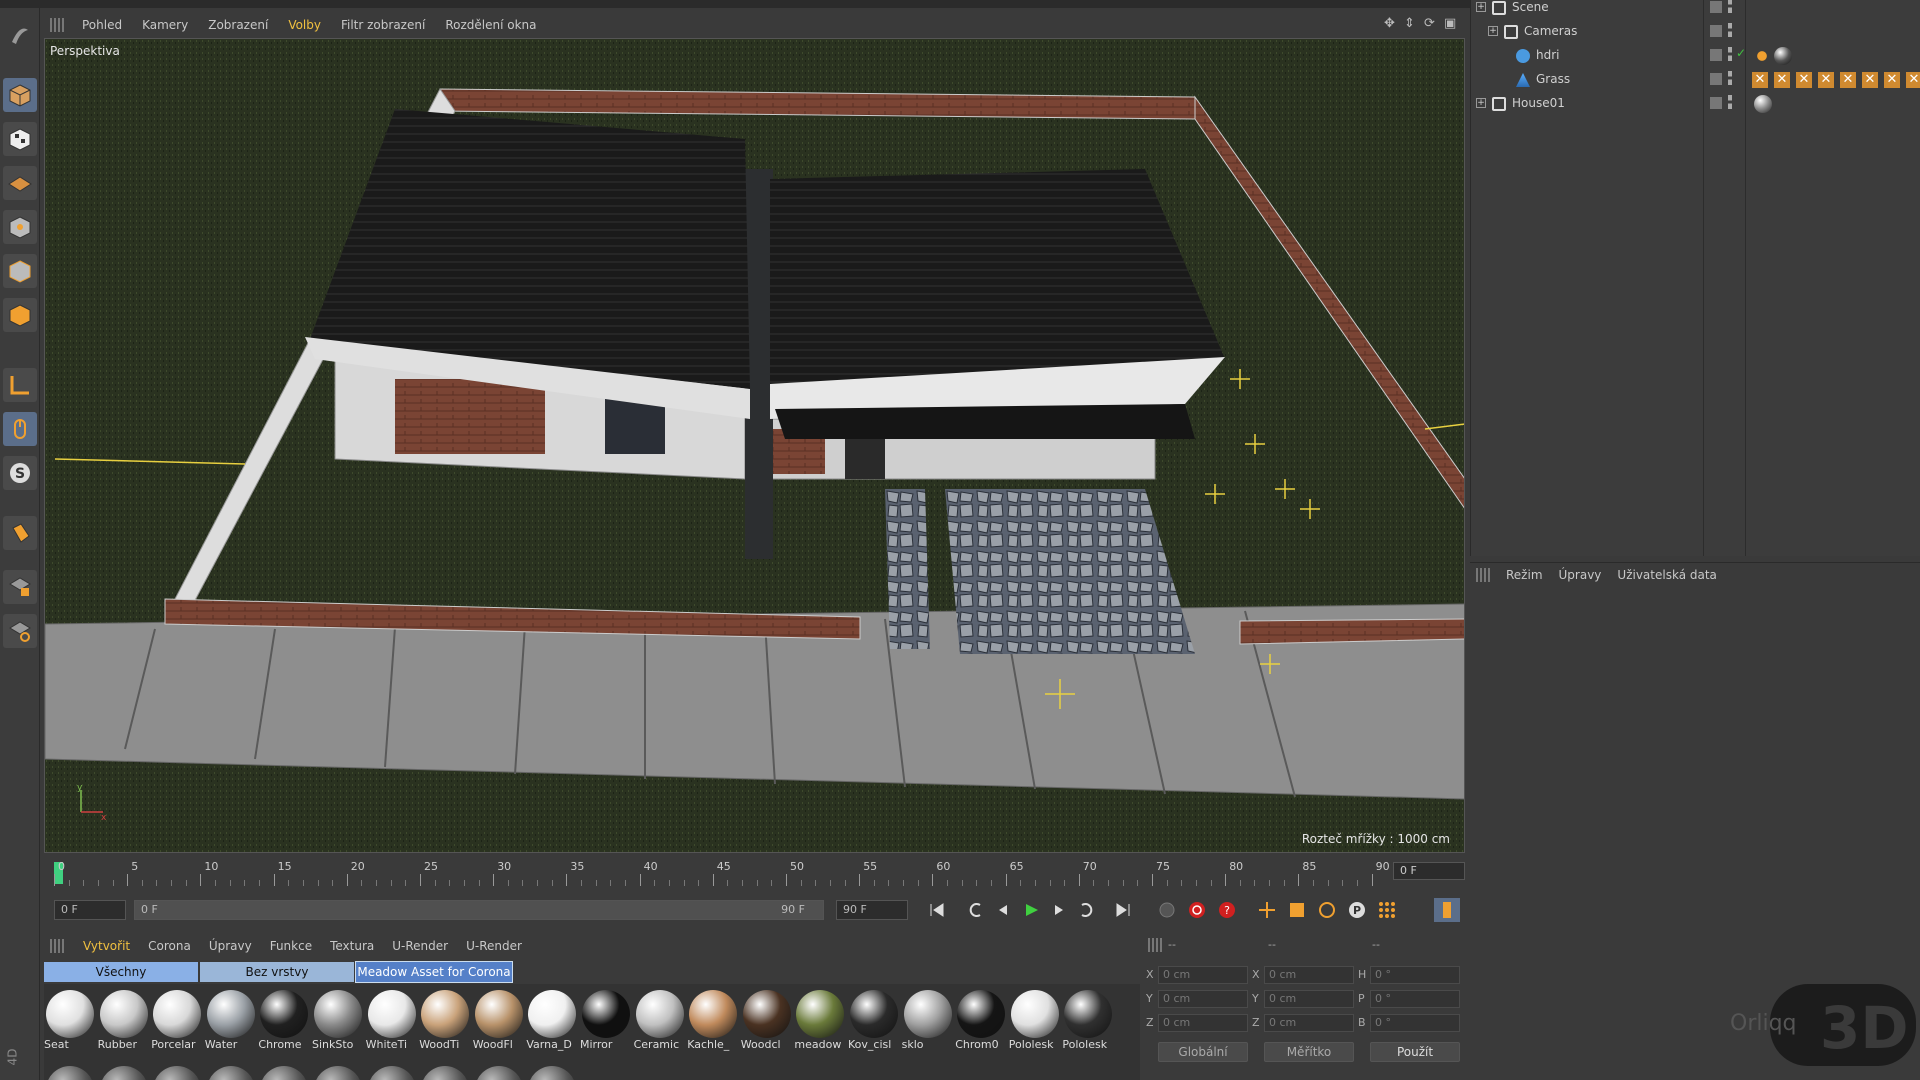 Image resolution: width=1920 pixels, height=1080 pixels. What do you see at coordinates (1203, 1023) in the screenshot?
I see `position-z-field: 0 cm` at bounding box center [1203, 1023].